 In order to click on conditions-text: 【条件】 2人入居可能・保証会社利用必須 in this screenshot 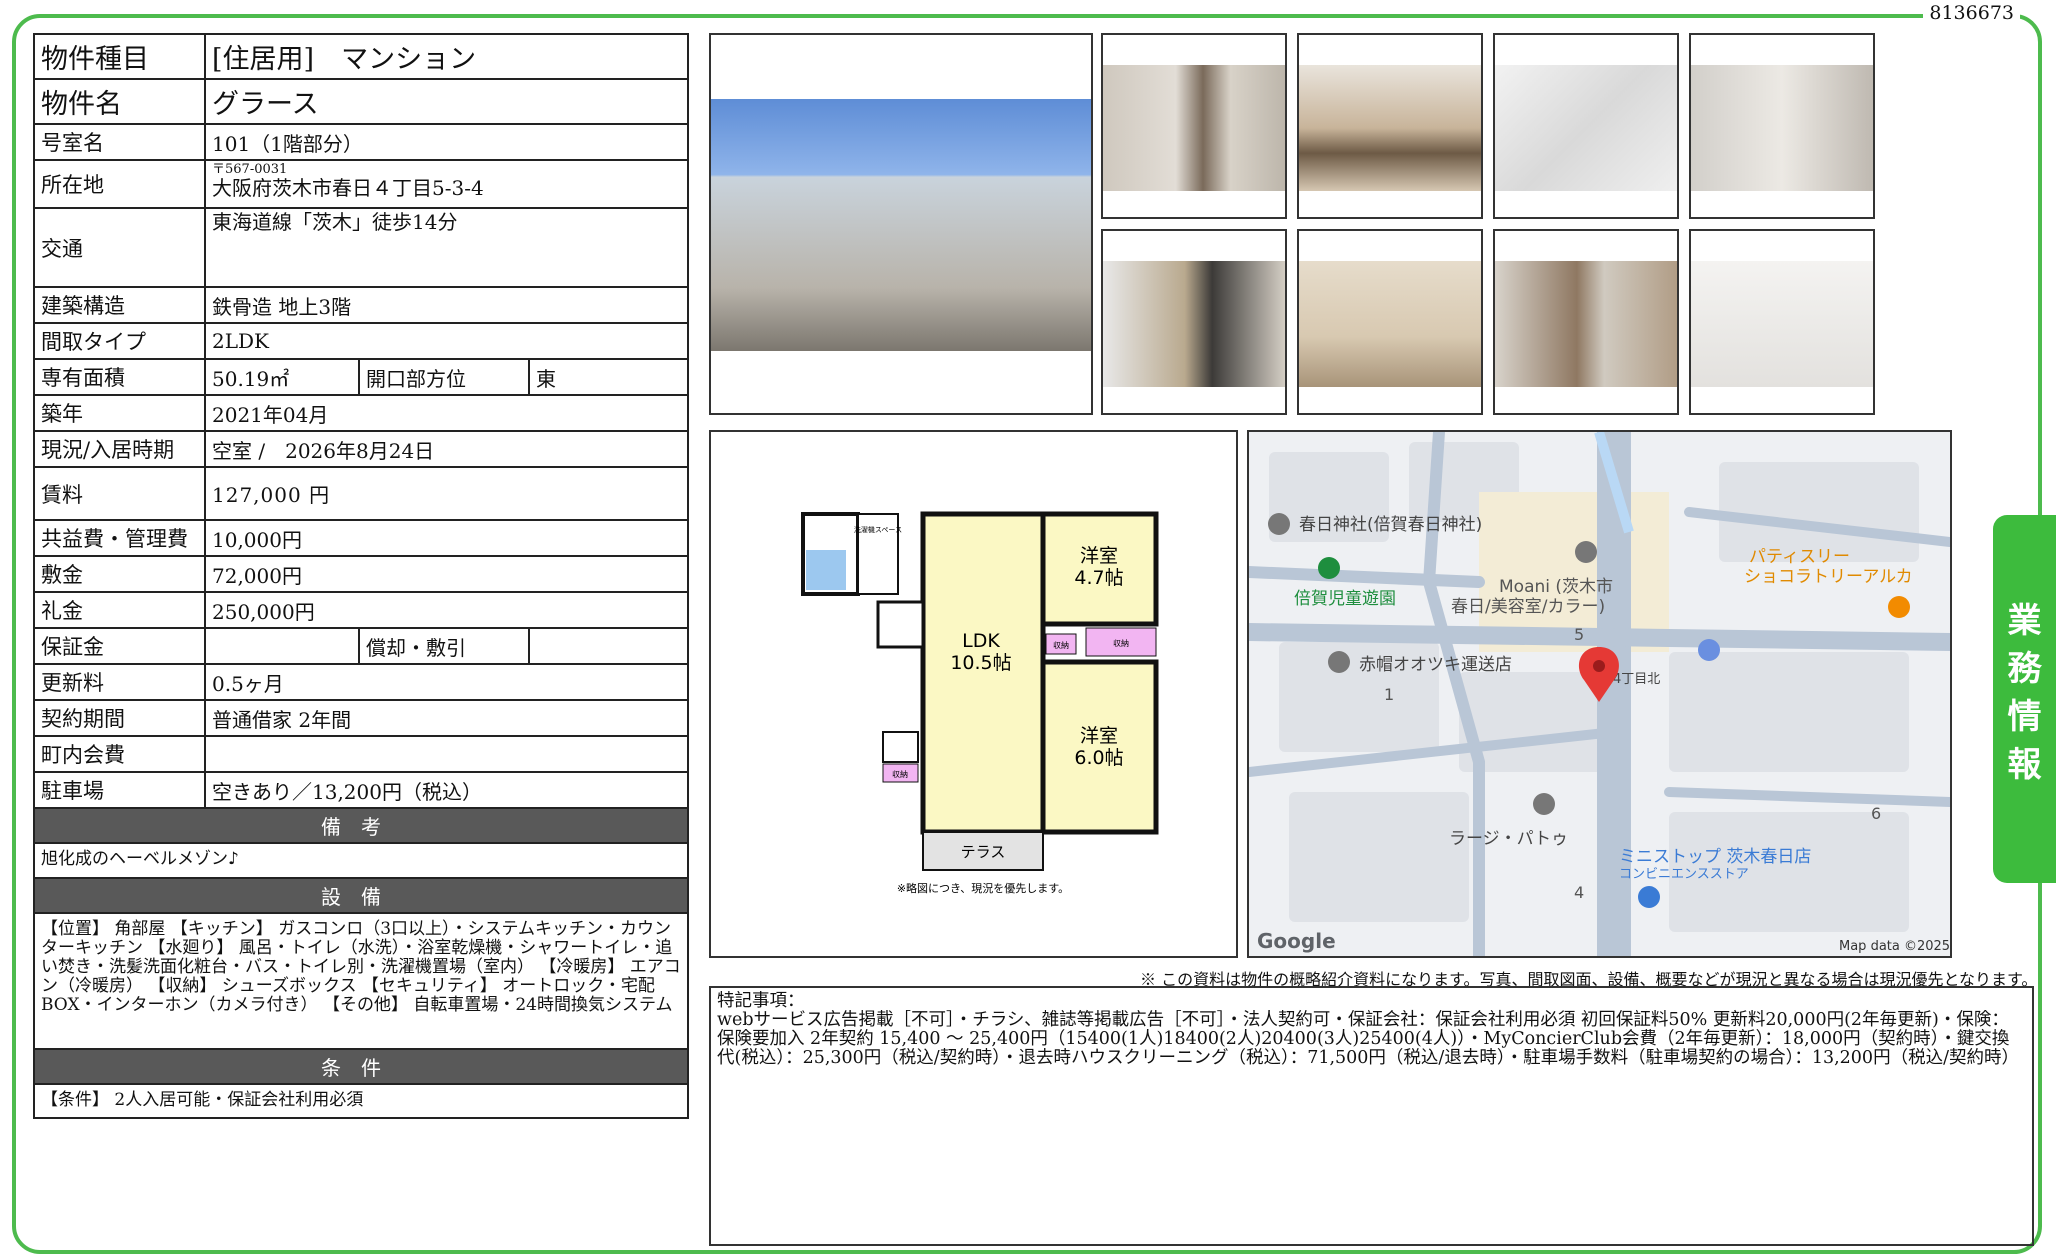, I will do `click(361, 1101)`.